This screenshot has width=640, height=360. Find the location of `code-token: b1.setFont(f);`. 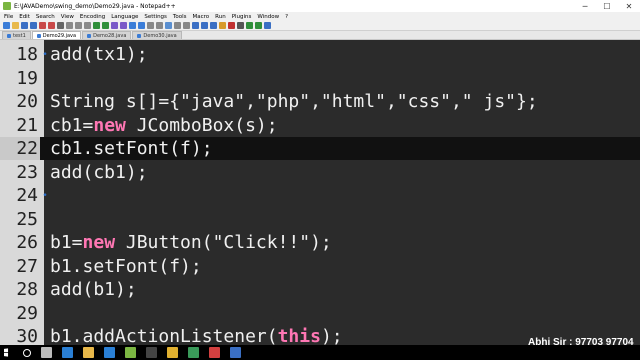

code-token: b1.setFont(f); is located at coordinates (126, 266).